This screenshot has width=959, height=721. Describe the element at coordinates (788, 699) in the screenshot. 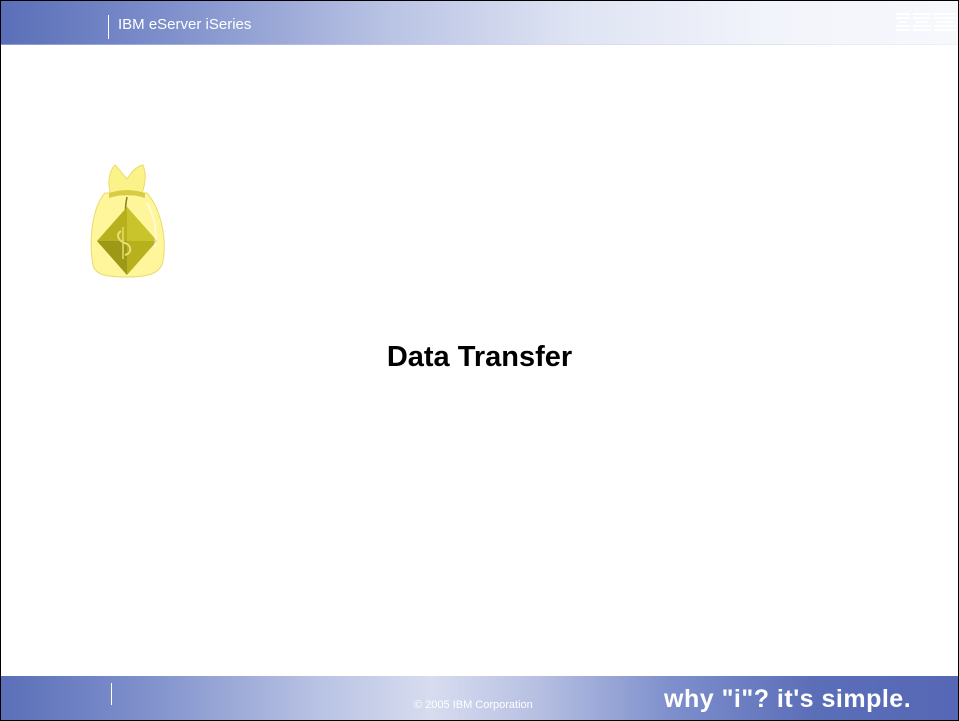

I see `slogan-text: why "i"? it's simple.` at that location.